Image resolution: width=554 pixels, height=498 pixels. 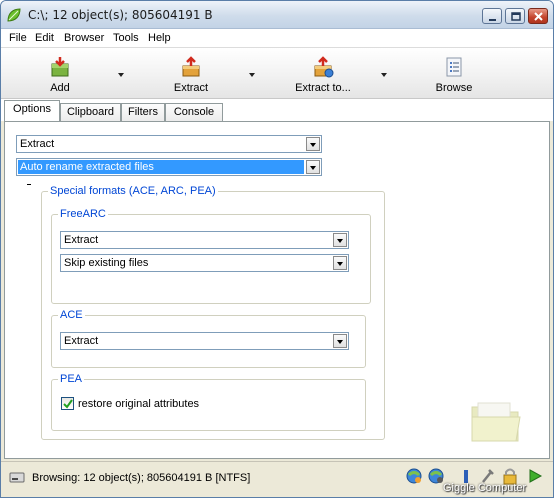 What do you see at coordinates (169, 144) in the screenshot?
I see `action-select: Extract` at bounding box center [169, 144].